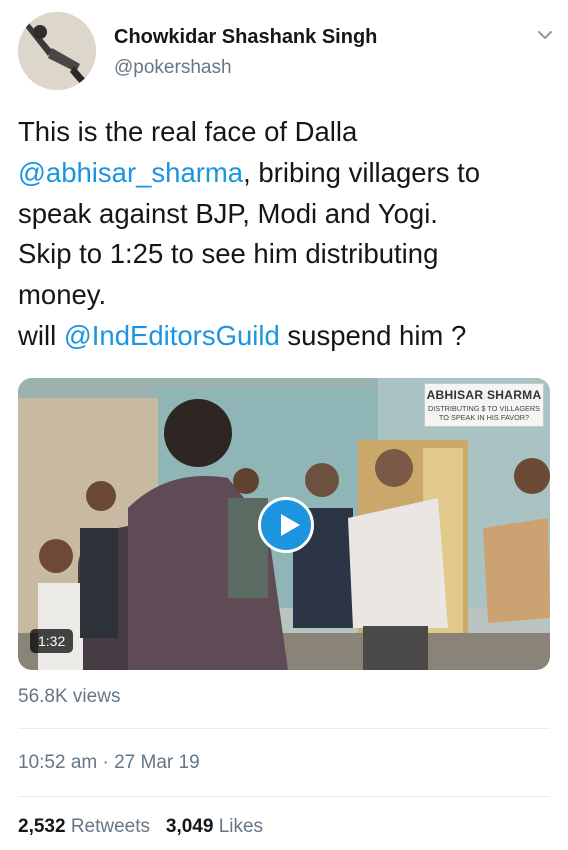 This screenshot has height=850, width=568. I want to click on avatar, so click(57, 51).